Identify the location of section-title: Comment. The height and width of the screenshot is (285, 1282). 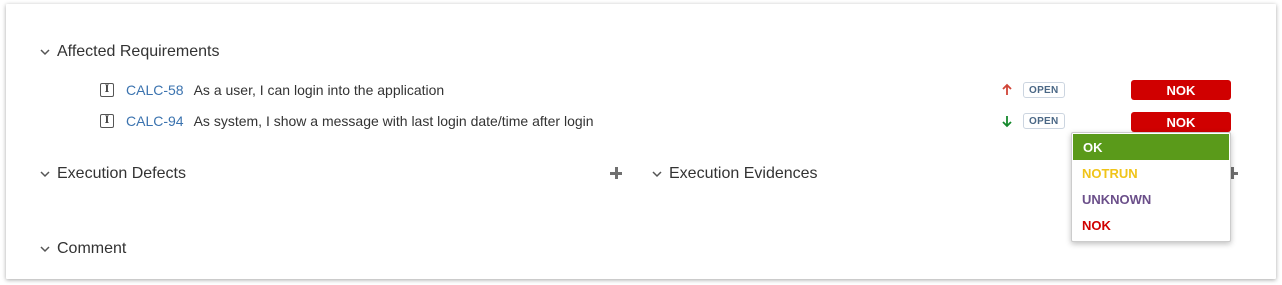
(92, 248).